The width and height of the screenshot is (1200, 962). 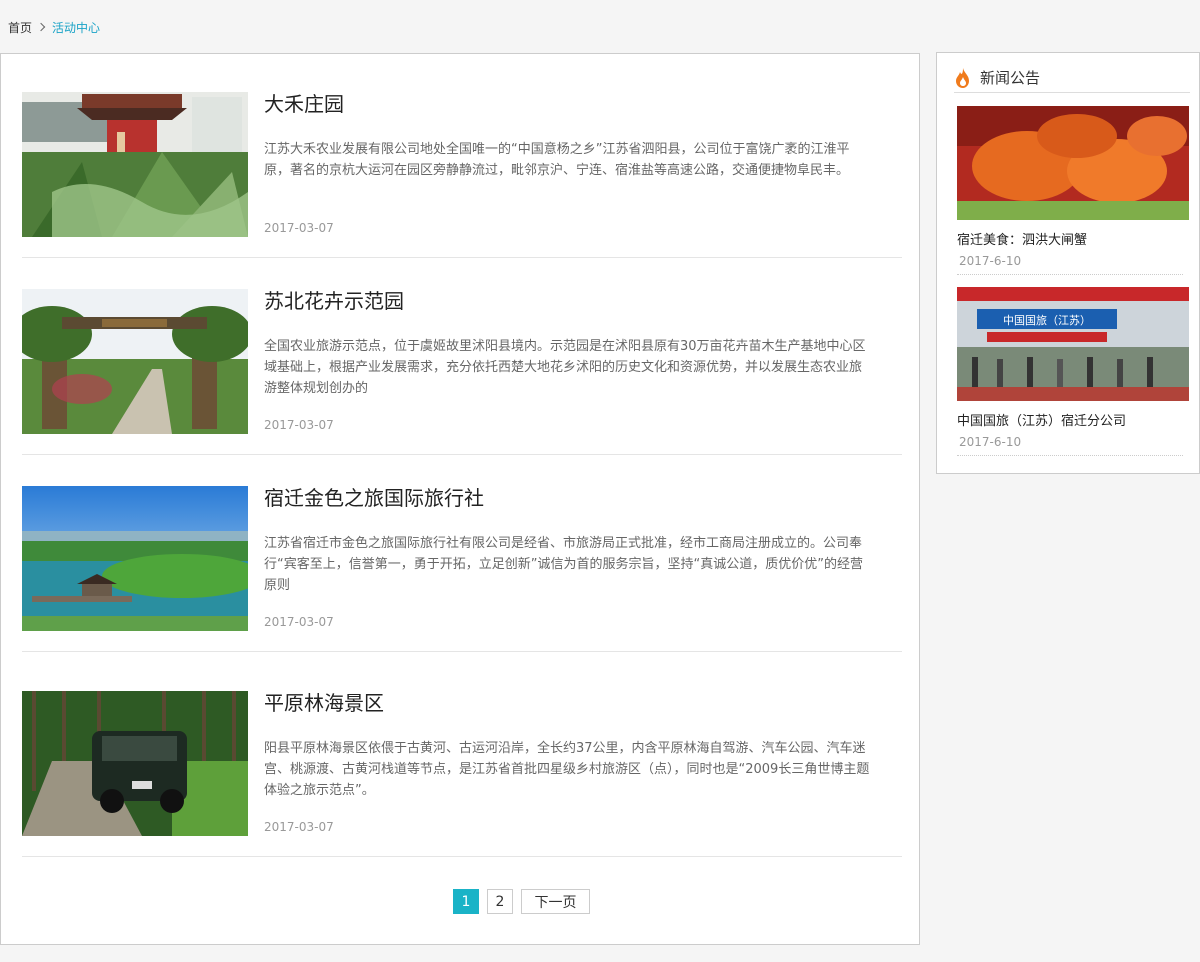 I want to click on breadcrumb-home: 首页, so click(x=20, y=27).